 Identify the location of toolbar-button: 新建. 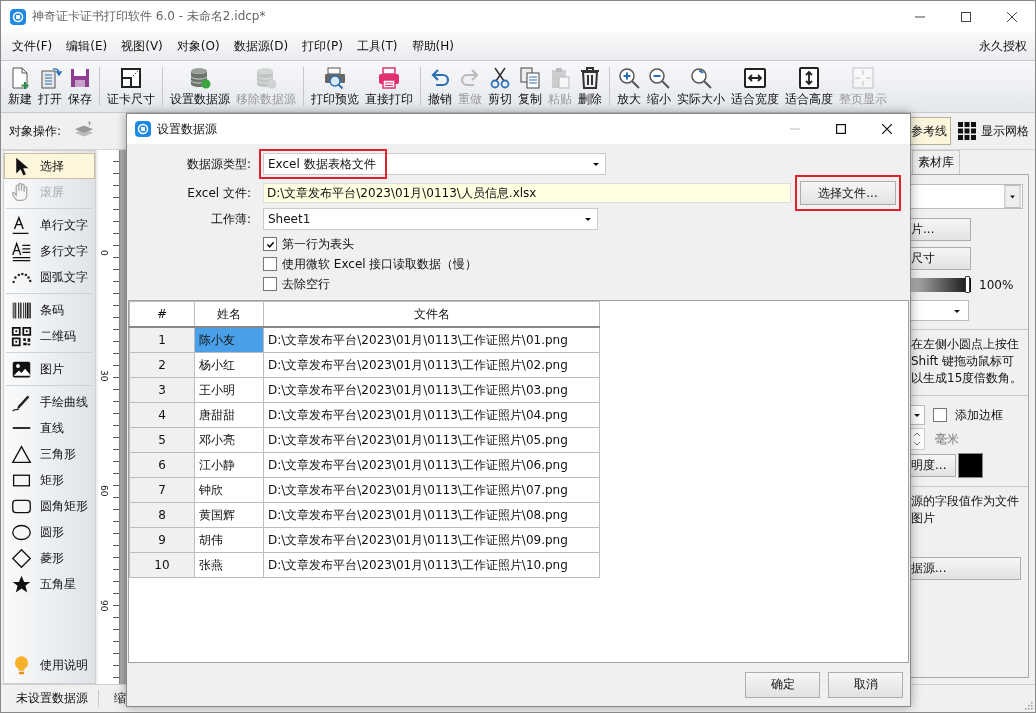
(20, 86).